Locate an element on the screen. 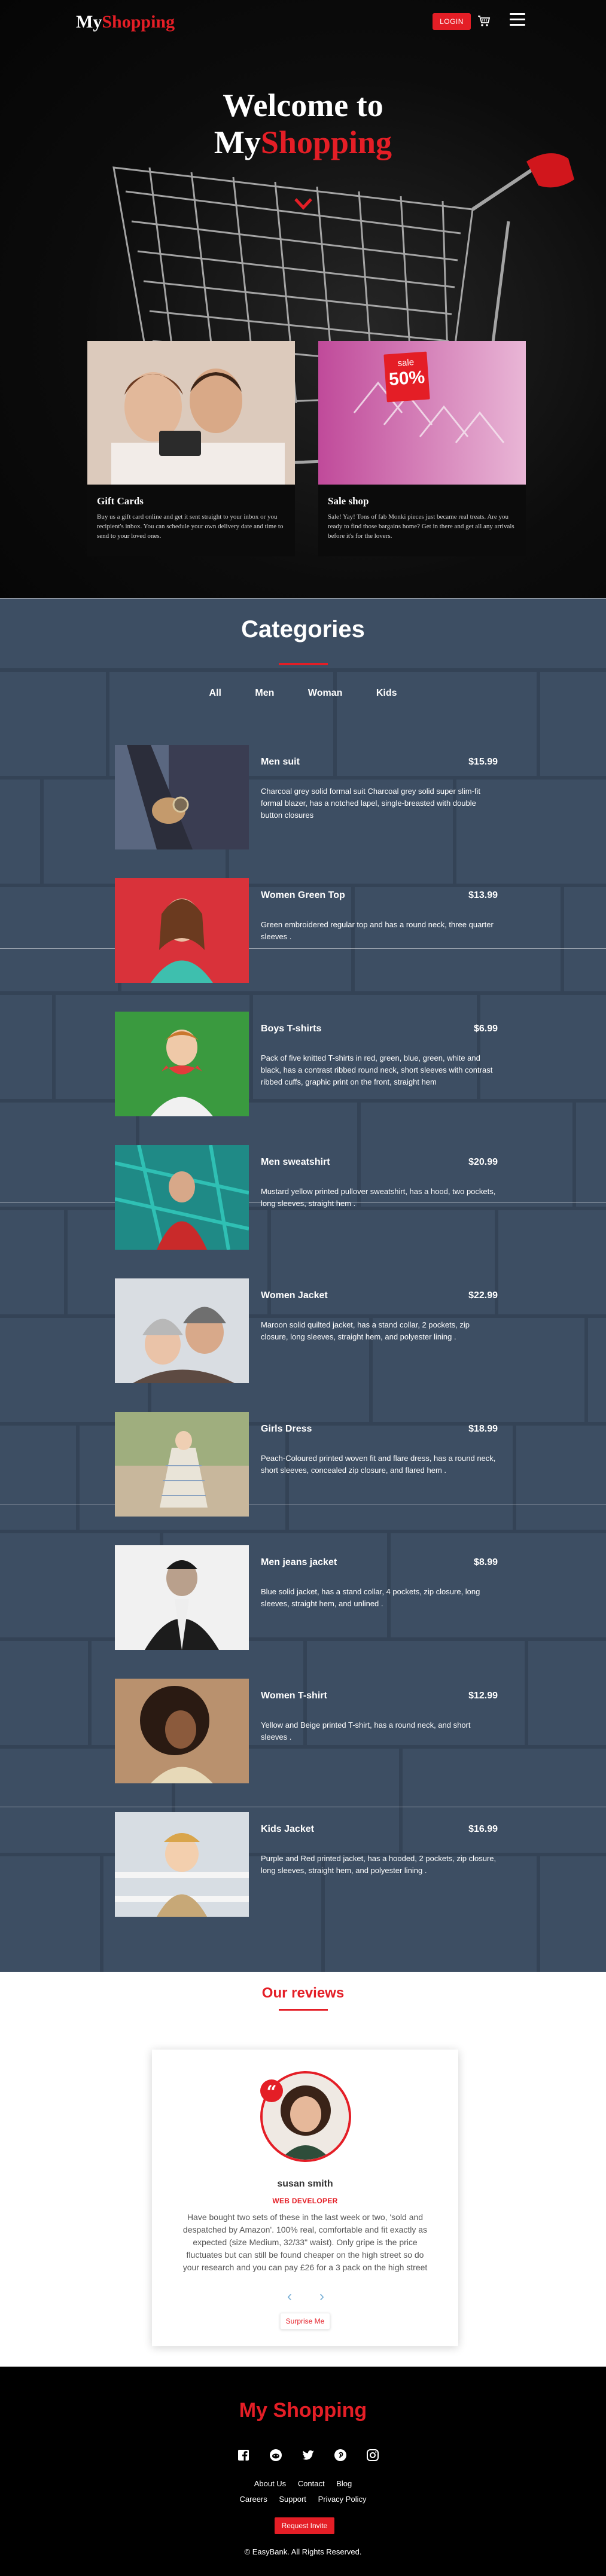 Image resolution: width=606 pixels, height=2576 pixels. footer-brand: My Shopping is located at coordinates (303, 2410).